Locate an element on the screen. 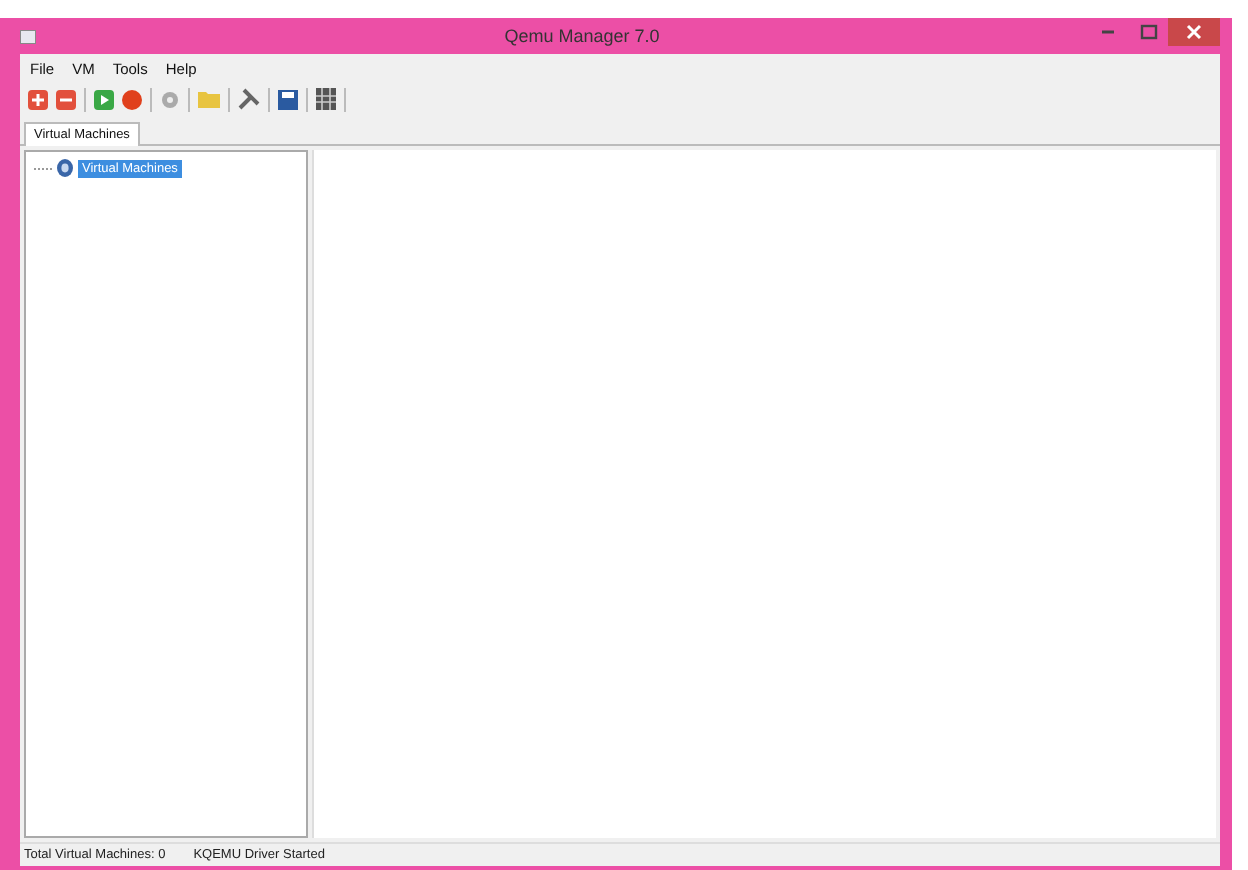  add-icon is located at coordinates (38, 99).